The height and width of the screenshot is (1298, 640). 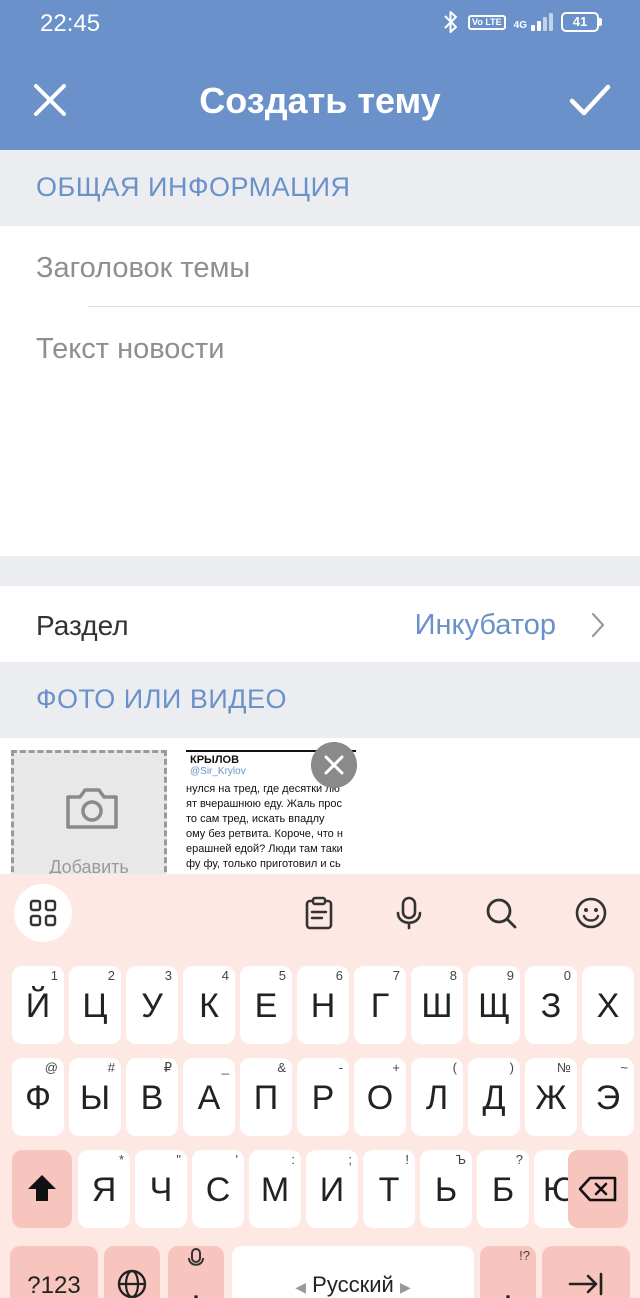 I want to click on key-Ц: 2Ц, so click(x=95, y=1005).